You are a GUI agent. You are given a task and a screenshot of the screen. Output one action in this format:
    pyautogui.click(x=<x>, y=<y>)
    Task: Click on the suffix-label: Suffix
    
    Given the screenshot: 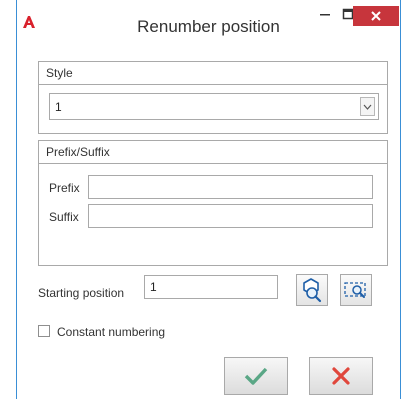 What is the action you would take?
    pyautogui.click(x=64, y=217)
    